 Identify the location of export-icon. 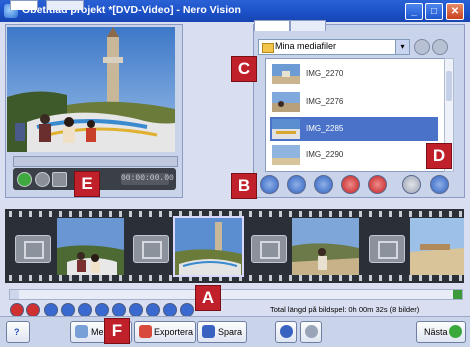
(145, 331).